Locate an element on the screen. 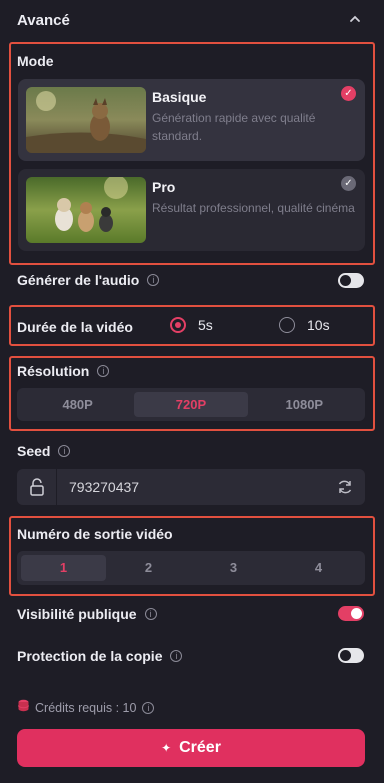  refresh-icon is located at coordinates (345, 487).